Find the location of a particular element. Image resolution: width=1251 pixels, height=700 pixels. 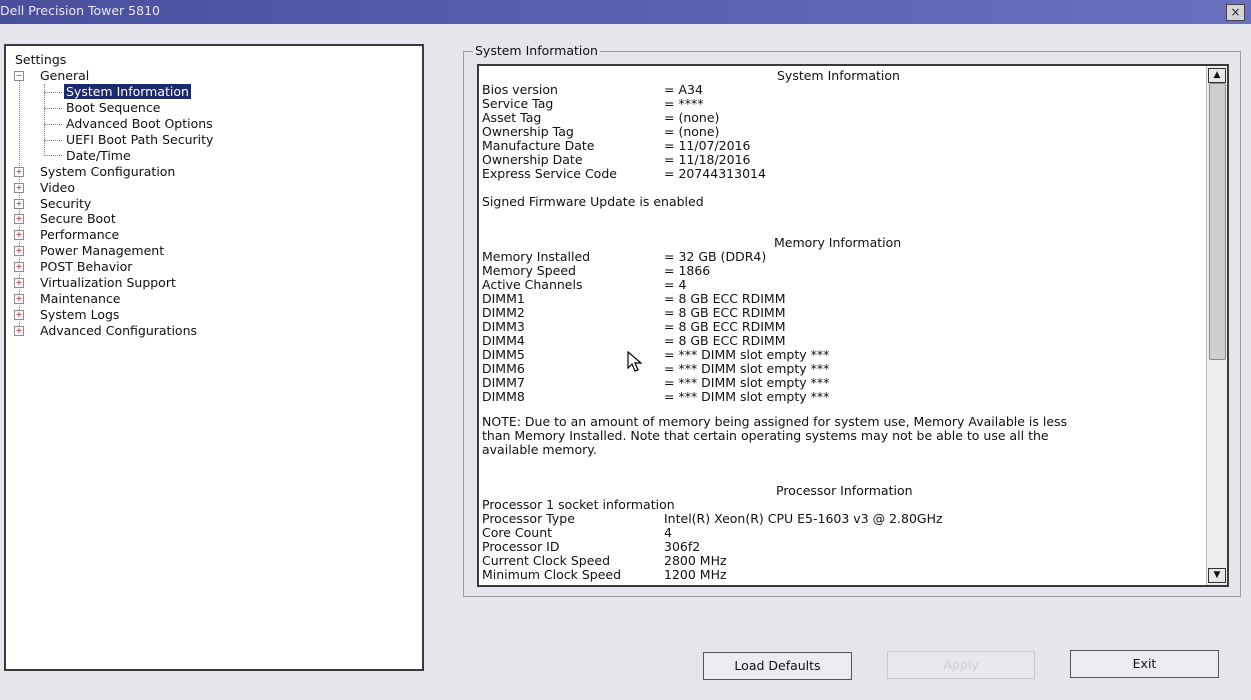

row-value: = 1866 is located at coordinates (687, 270).